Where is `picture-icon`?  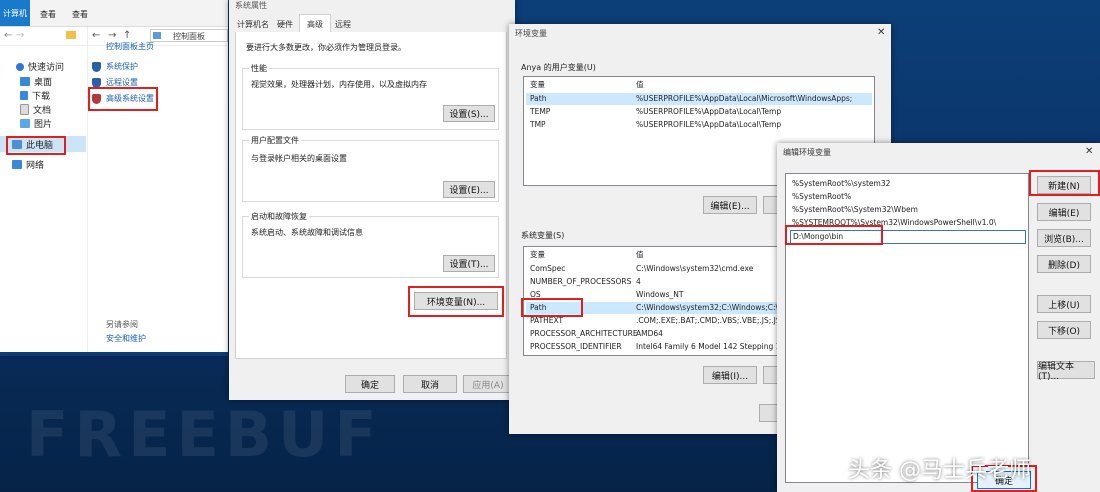 picture-icon is located at coordinates (25, 123).